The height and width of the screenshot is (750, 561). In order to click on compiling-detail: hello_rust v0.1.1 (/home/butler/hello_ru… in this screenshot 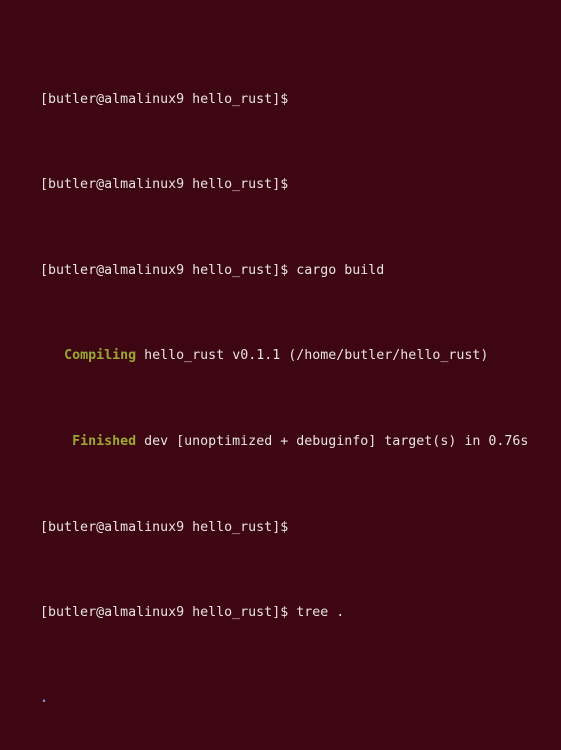, I will do `click(312, 356)`.